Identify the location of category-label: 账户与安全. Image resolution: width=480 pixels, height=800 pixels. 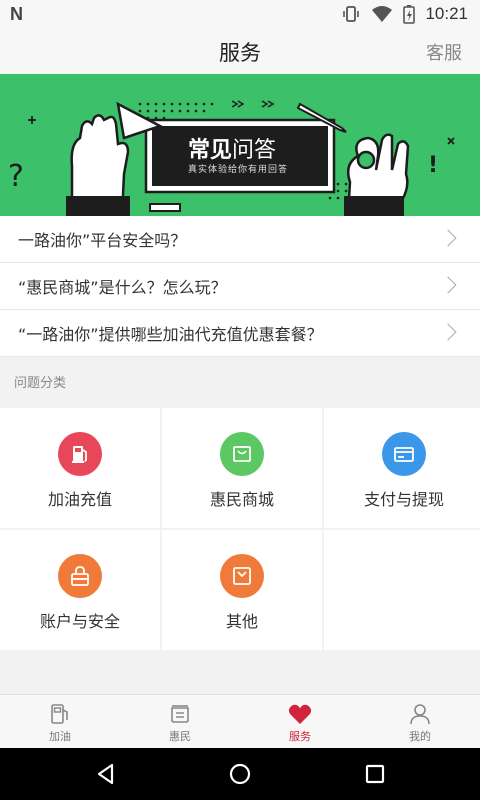
(79, 621).